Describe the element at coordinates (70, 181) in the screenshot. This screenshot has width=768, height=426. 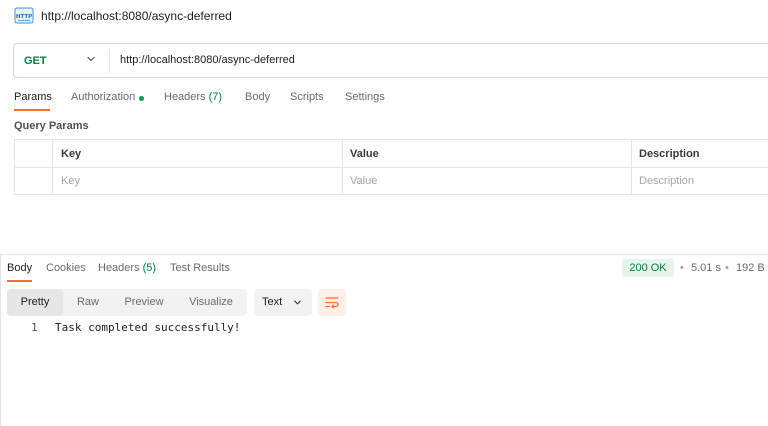
I see `key-placeholder: Key` at that location.